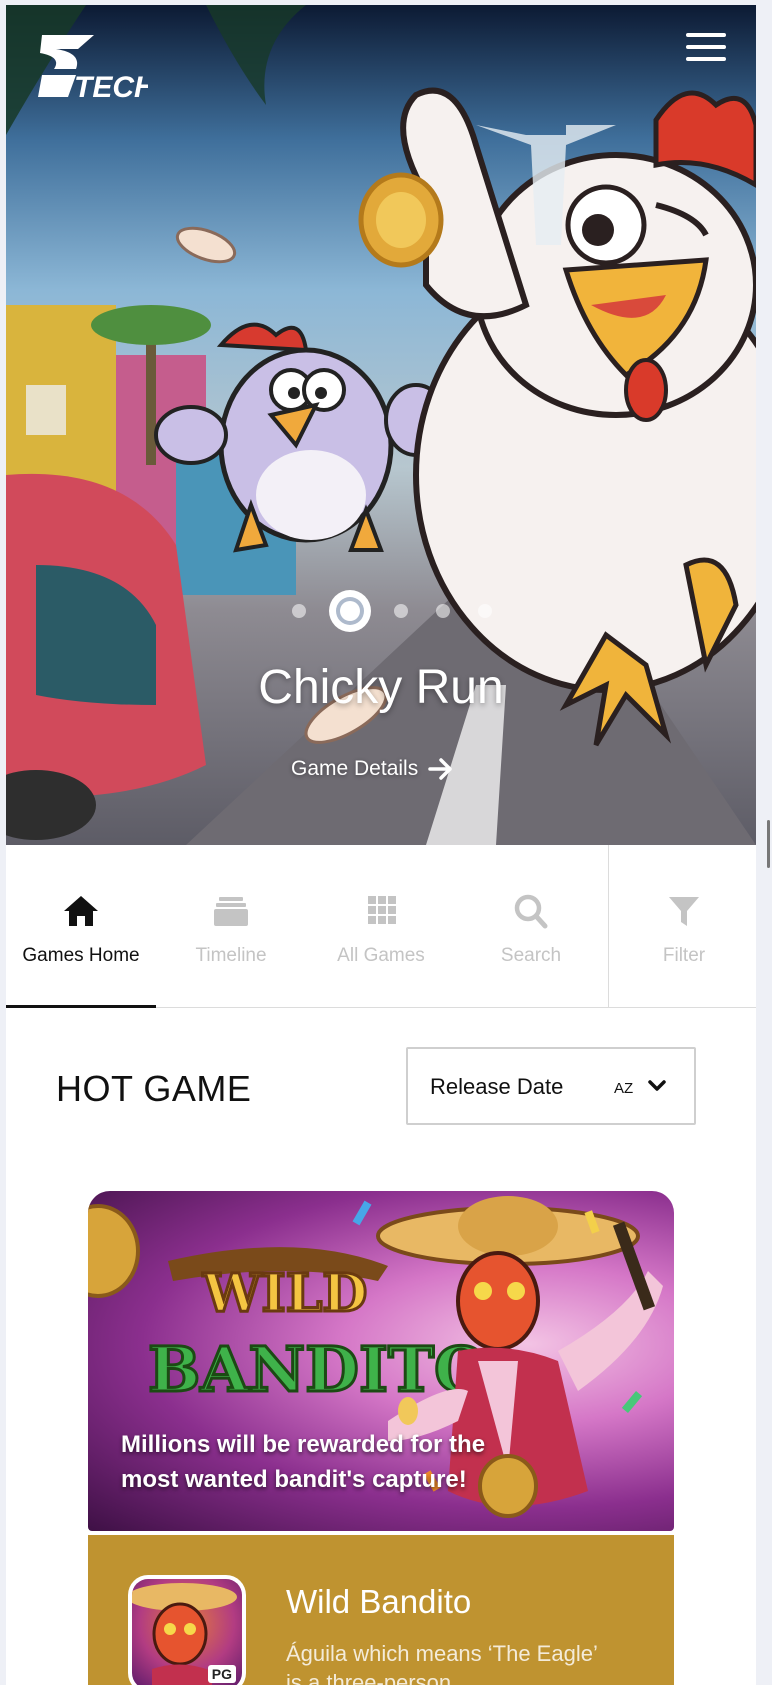 This screenshot has height=1685, width=772. Describe the element at coordinates (657, 1085) in the screenshot. I see `chevron-down-icon` at that location.